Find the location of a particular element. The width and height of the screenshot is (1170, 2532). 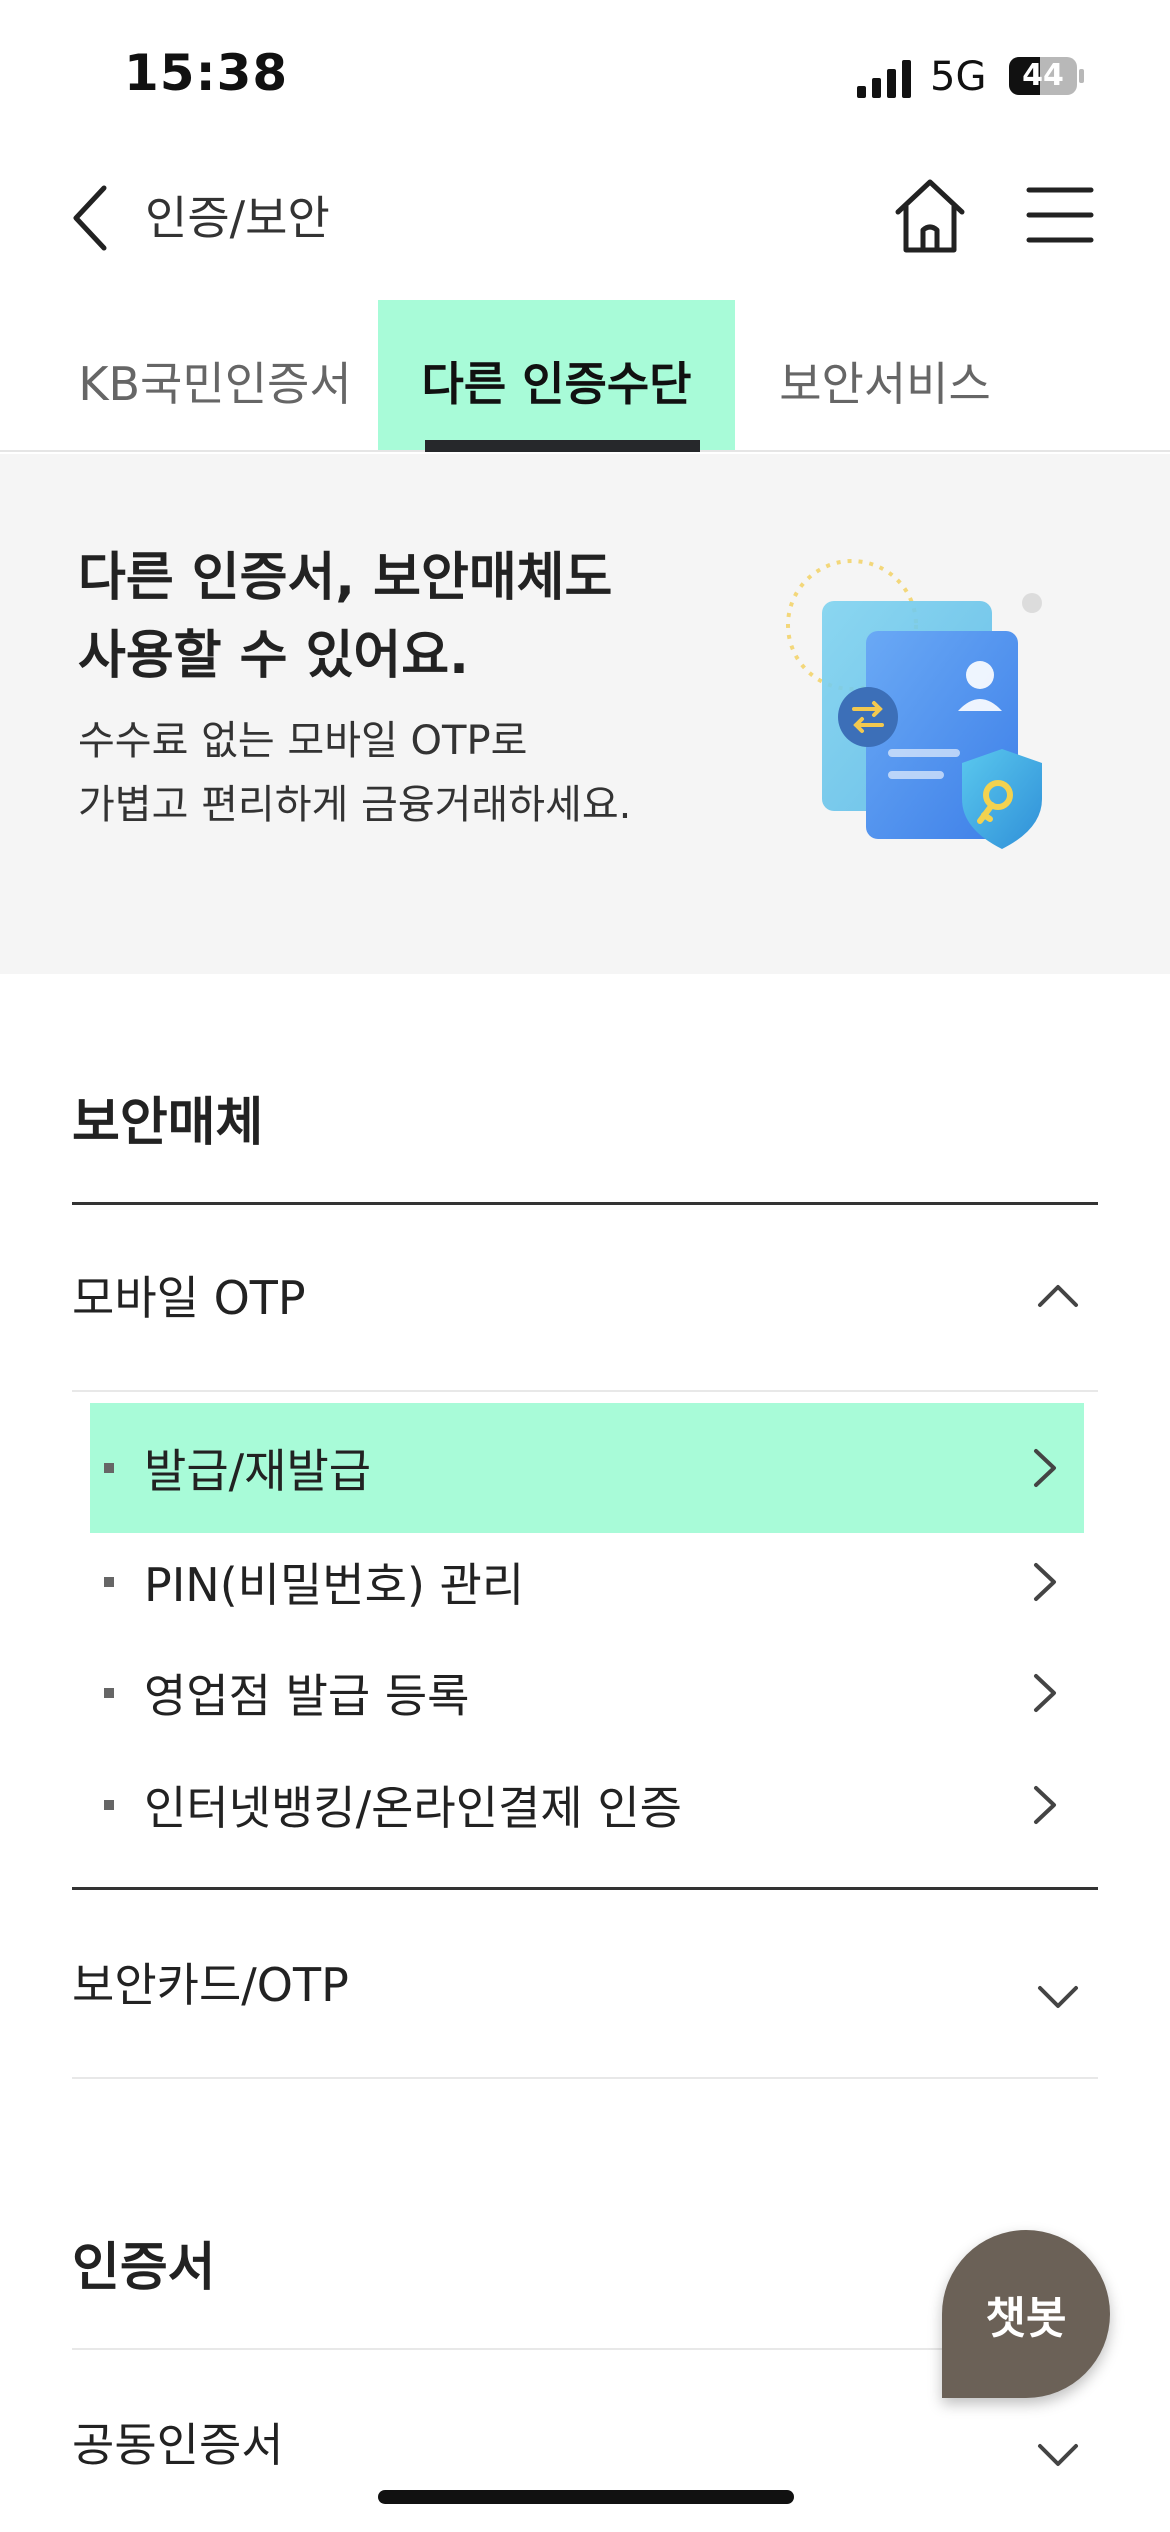

battery-icon: 44 is located at coordinates (1047, 76).